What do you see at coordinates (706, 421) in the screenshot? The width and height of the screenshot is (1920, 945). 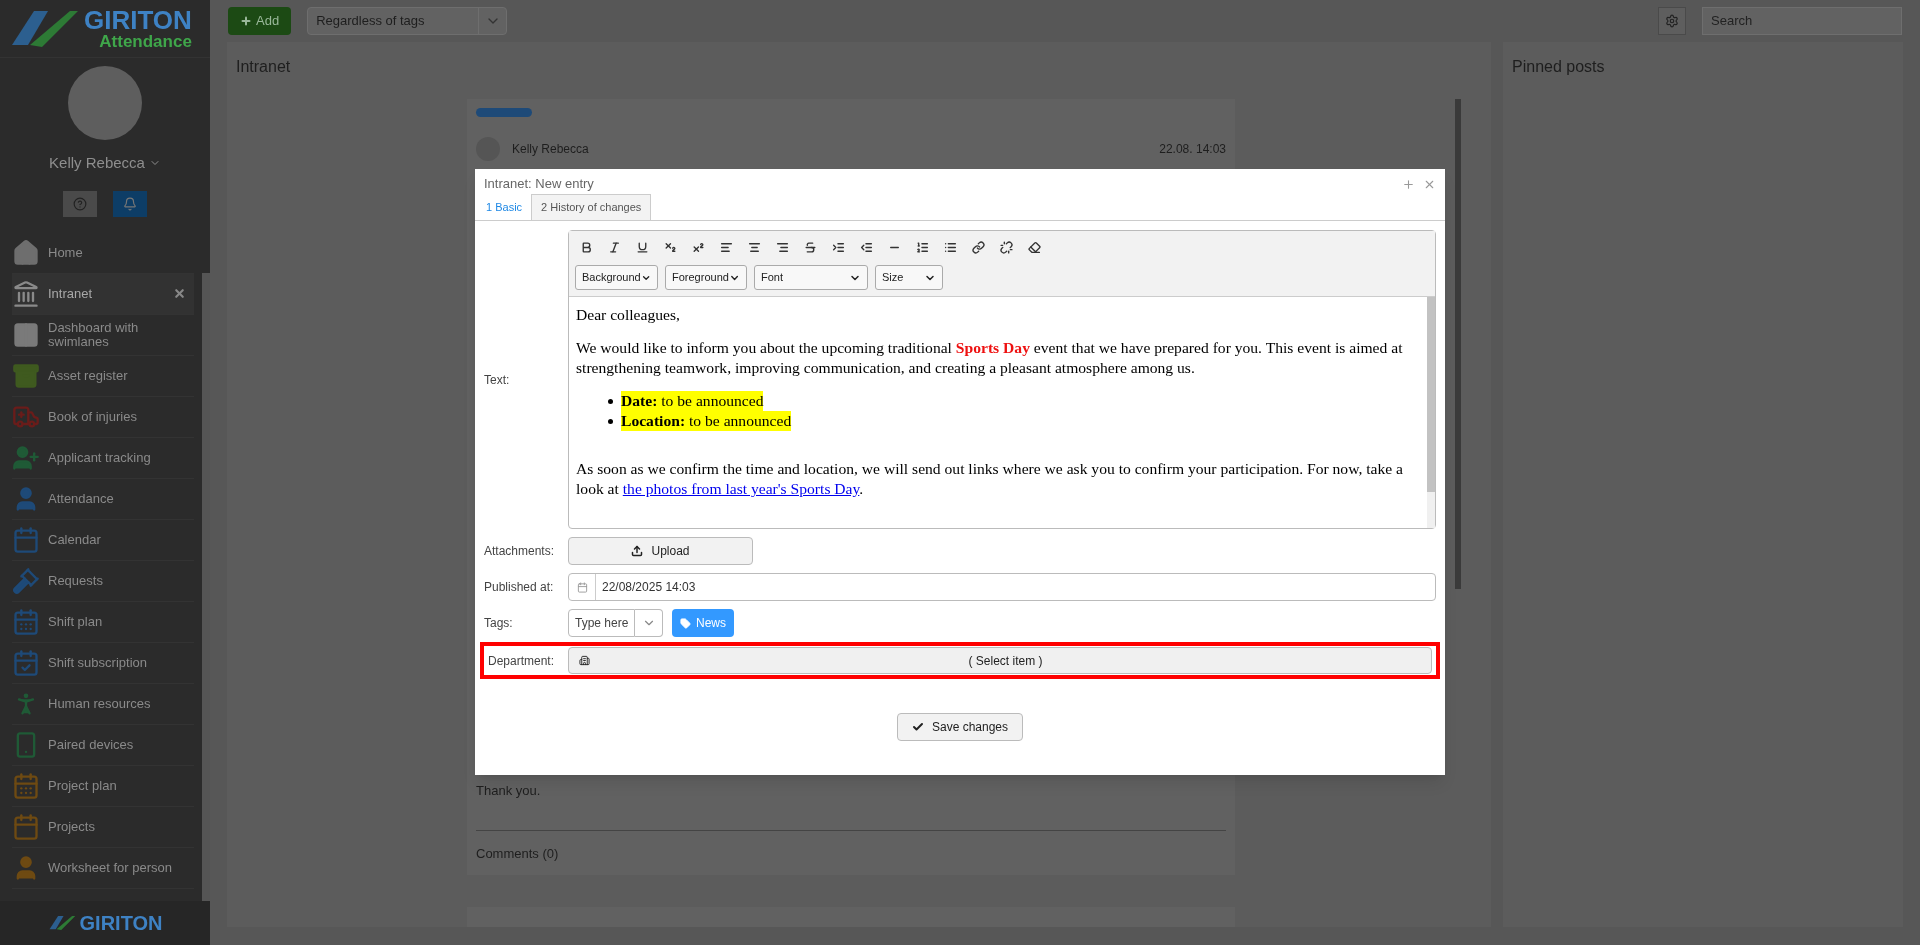 I see `list-item: Location: to be announced` at bounding box center [706, 421].